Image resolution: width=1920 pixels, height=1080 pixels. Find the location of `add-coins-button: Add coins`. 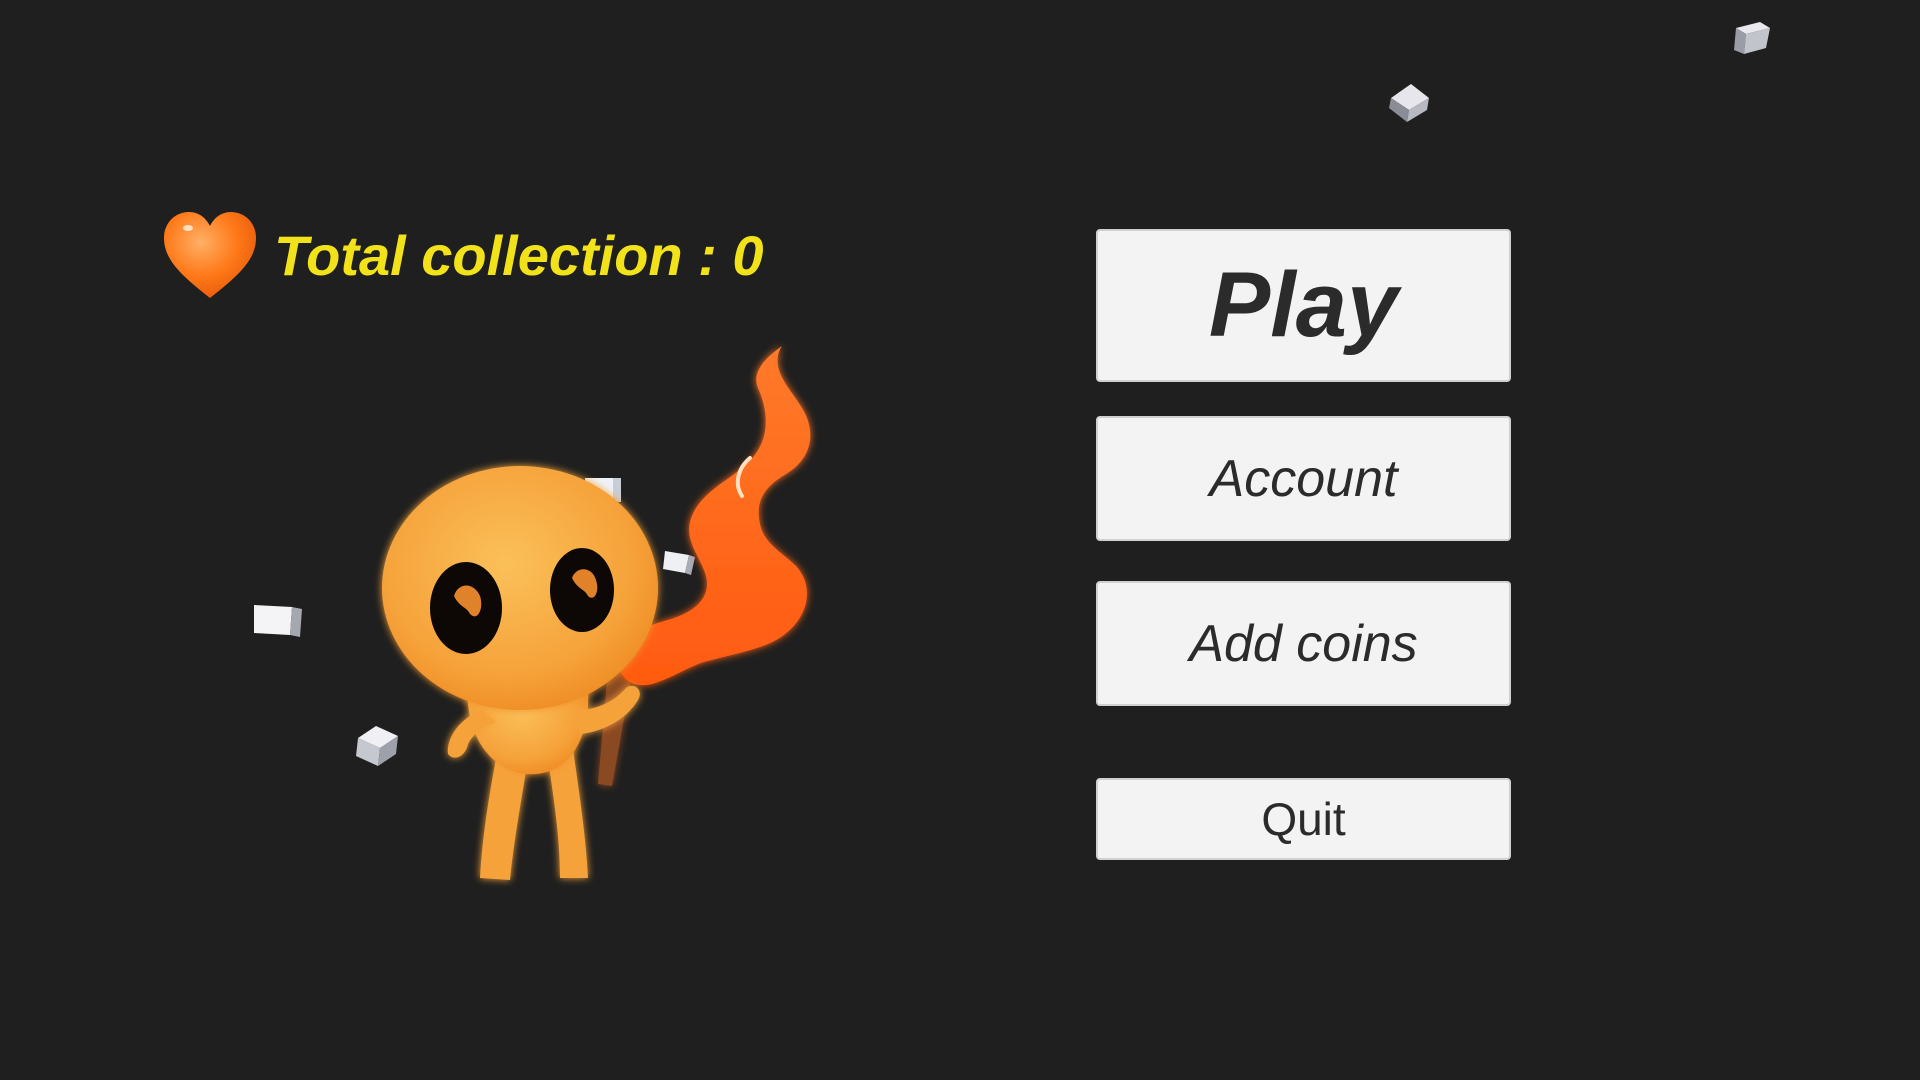

add-coins-button: Add coins is located at coordinates (1303, 643).